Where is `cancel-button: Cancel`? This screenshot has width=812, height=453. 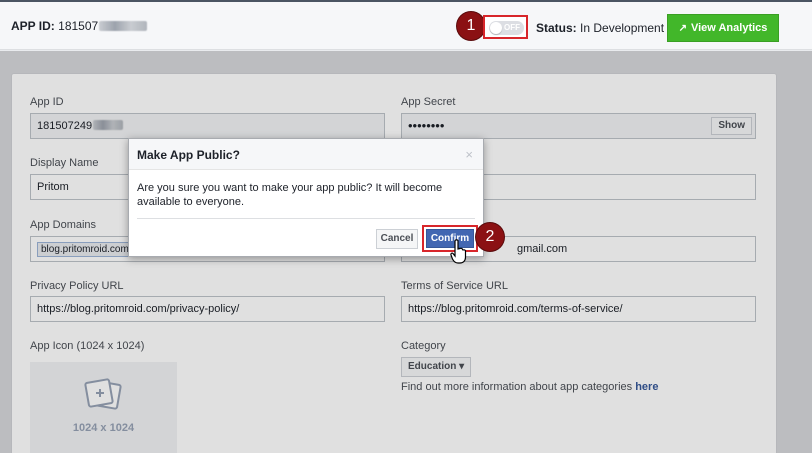
cancel-button: Cancel is located at coordinates (397, 239).